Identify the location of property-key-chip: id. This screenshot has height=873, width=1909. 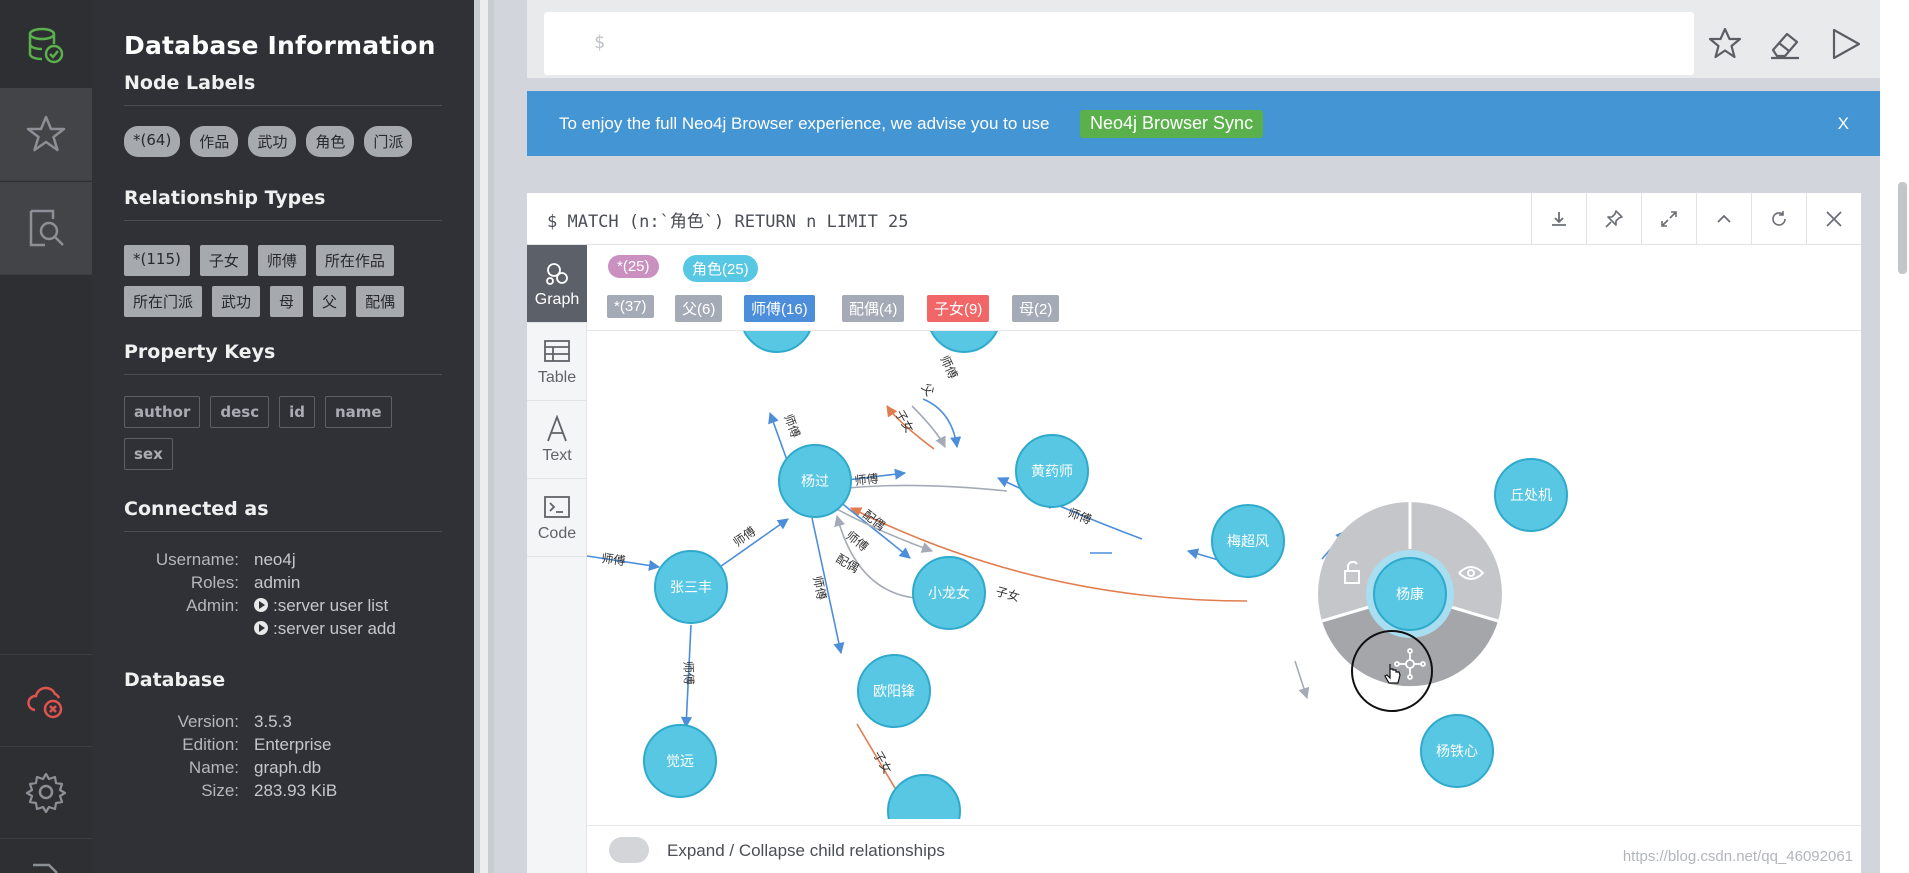
(297, 412).